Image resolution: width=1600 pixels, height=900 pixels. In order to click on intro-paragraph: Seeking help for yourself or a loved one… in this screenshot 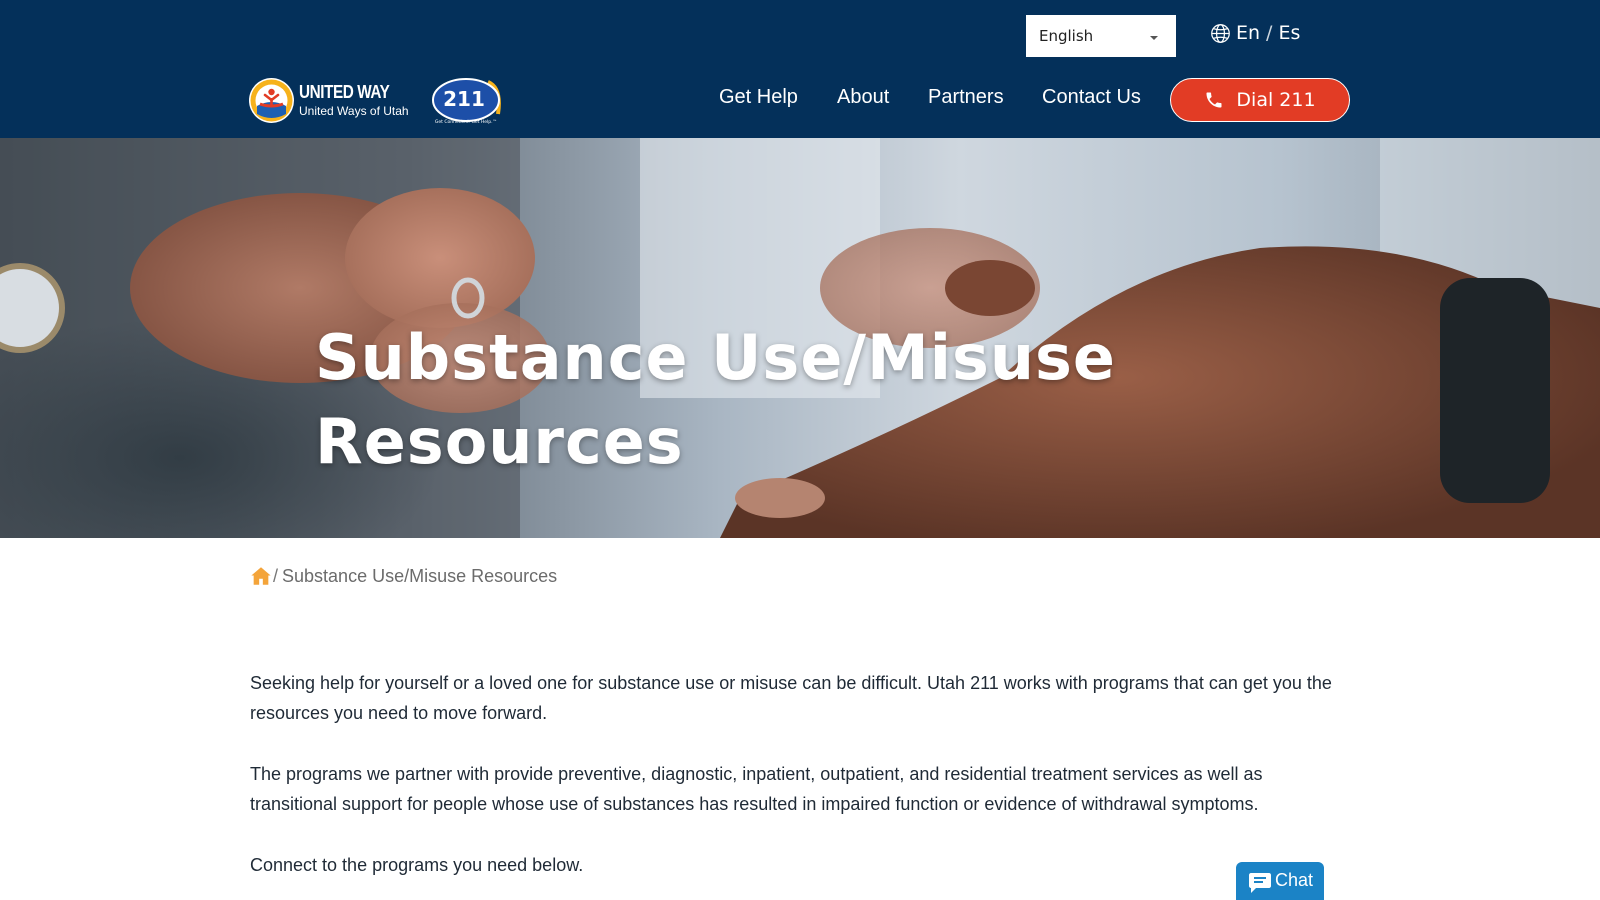, I will do `click(791, 698)`.